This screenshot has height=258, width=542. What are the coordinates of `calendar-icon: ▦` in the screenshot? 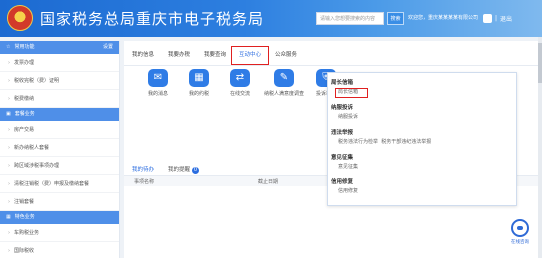 It's located at (199, 78).